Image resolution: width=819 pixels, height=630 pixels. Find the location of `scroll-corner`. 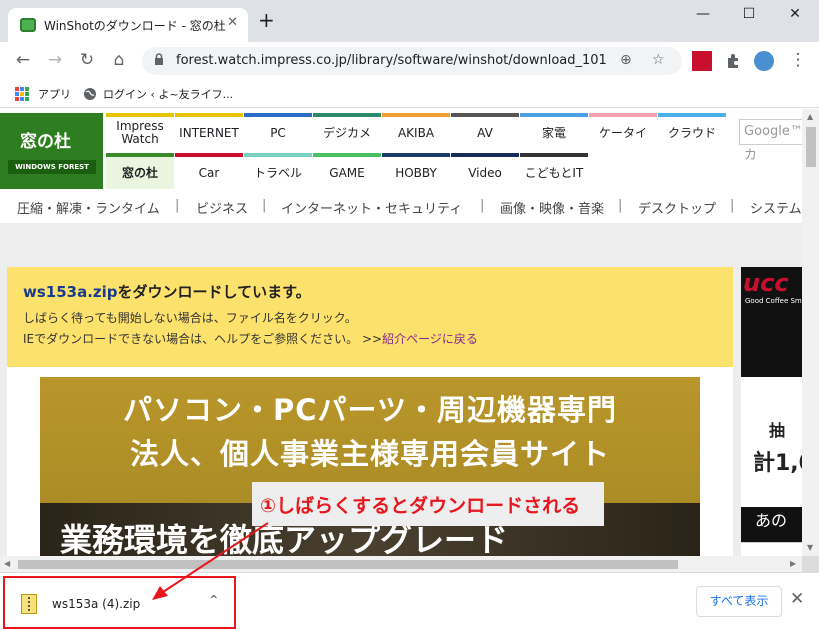

scroll-corner is located at coordinates (810, 564).